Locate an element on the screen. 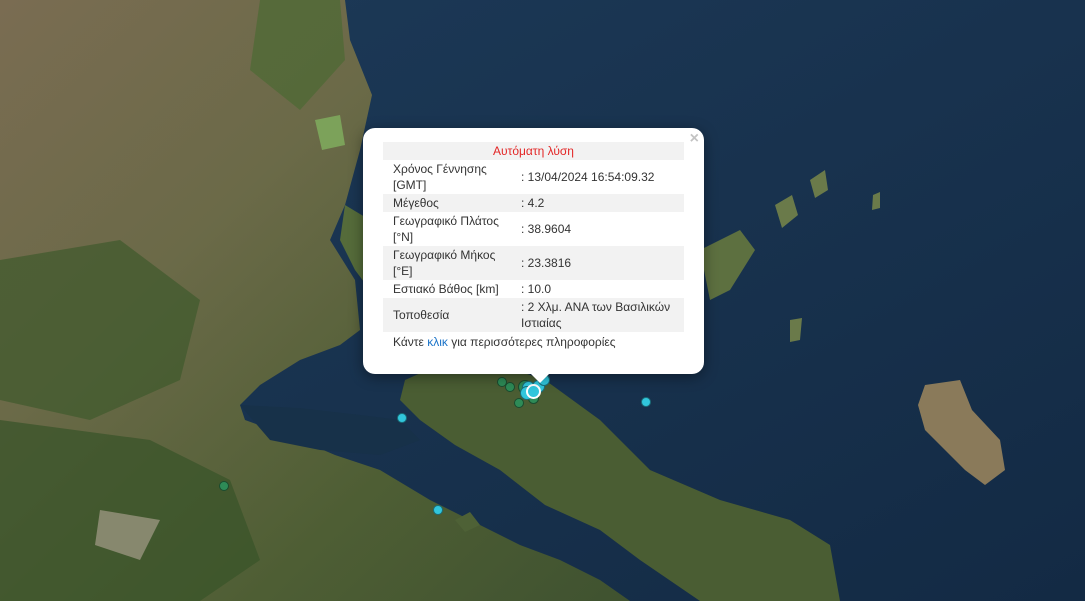 This screenshot has width=1085, height=601. row-label: Μέγεθος is located at coordinates (416, 203).